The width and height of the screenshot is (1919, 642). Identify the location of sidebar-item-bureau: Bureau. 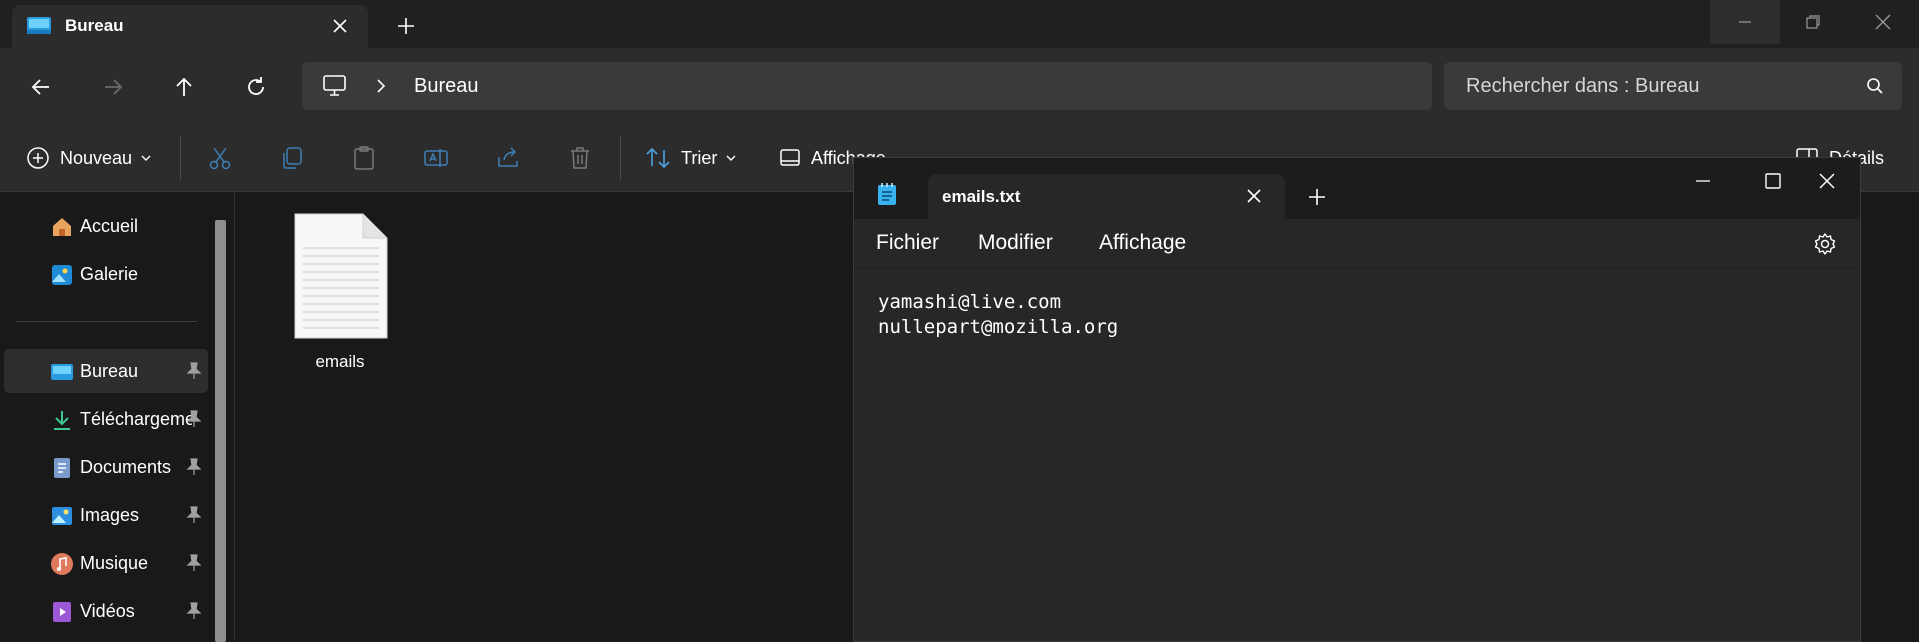
(106, 371).